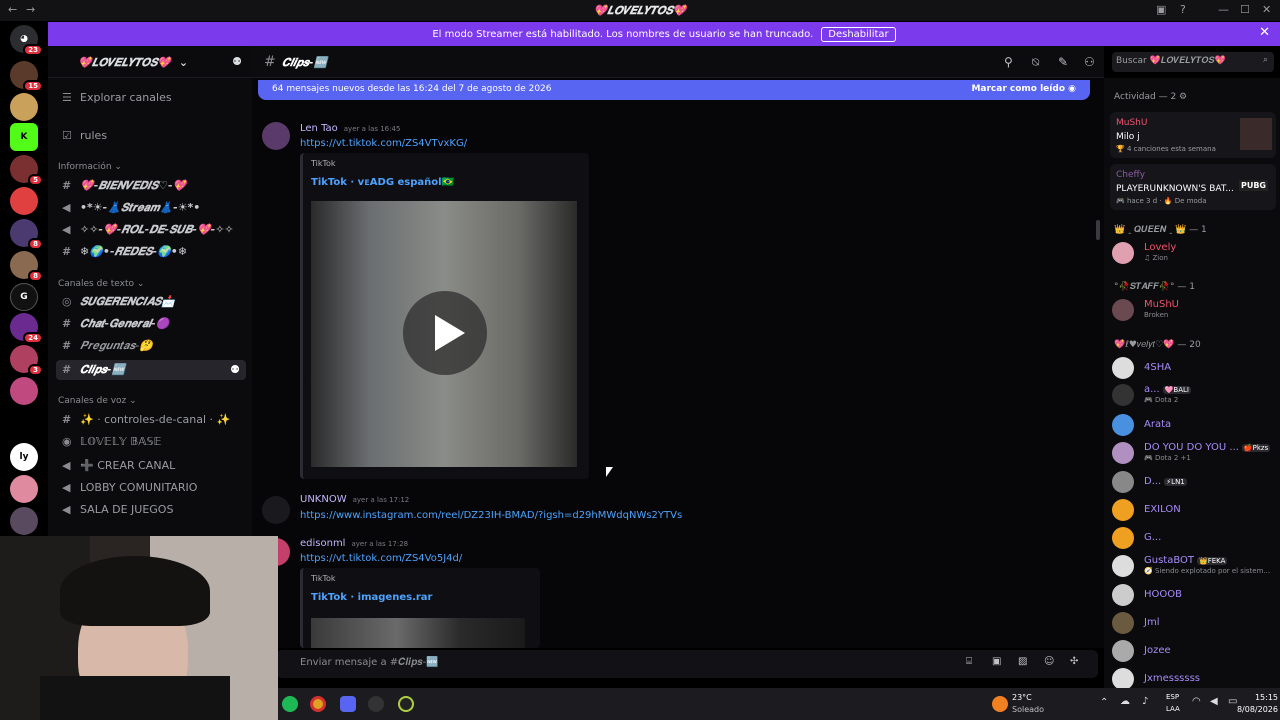  What do you see at coordinates (348, 704) in the screenshot?
I see `discord-icon` at bounding box center [348, 704].